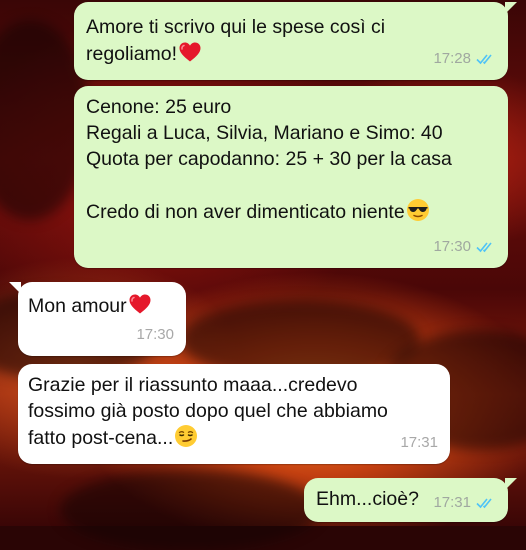 This screenshot has width=526, height=550. I want to click on message-text-line: fossimo già posto dopo quel che abbiamo, so click(208, 411).